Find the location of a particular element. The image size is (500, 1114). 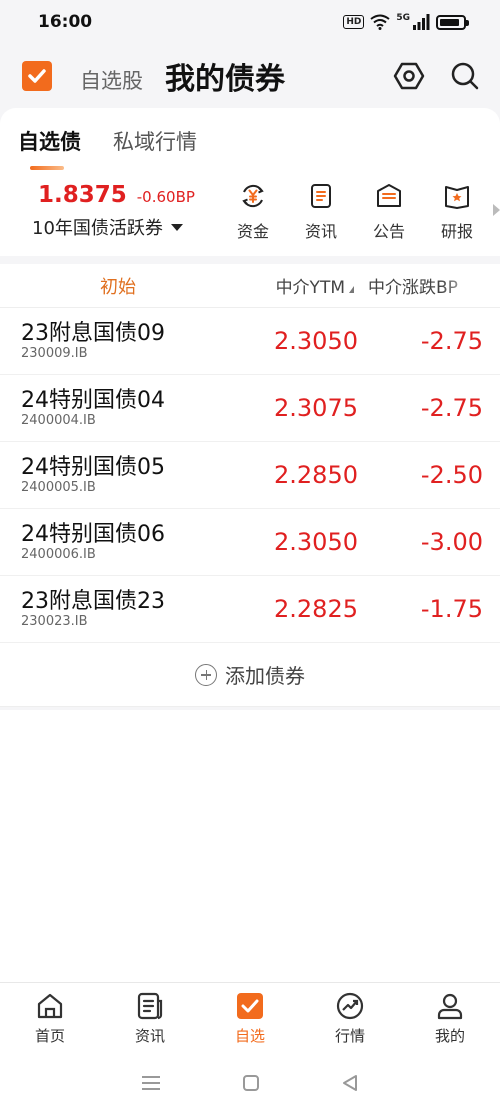

benchmark-row: 1.8375 -0.60BP 10年国债活跃券 资金 资讯 公告 研报 is located at coordinates (250, 211).